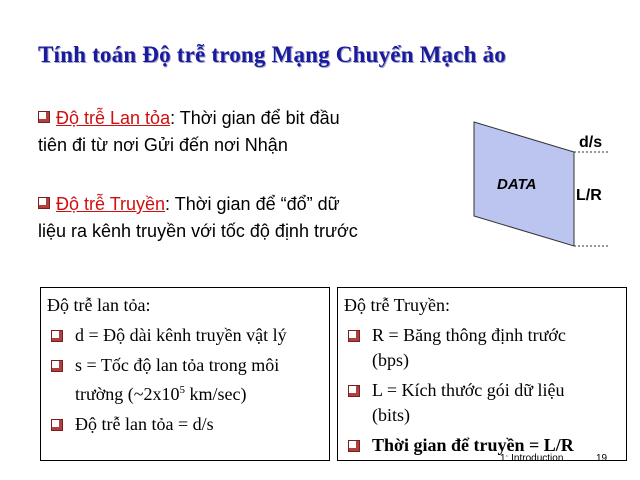 The height and width of the screenshot is (480, 640). What do you see at coordinates (532, 458) in the screenshot?
I see `footer-section: 1: Introduction` at bounding box center [532, 458].